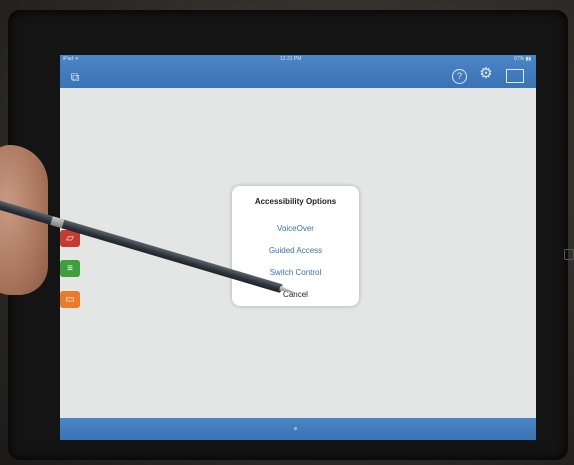  I want to click on screens-icon: ⧉, so click(75, 77).